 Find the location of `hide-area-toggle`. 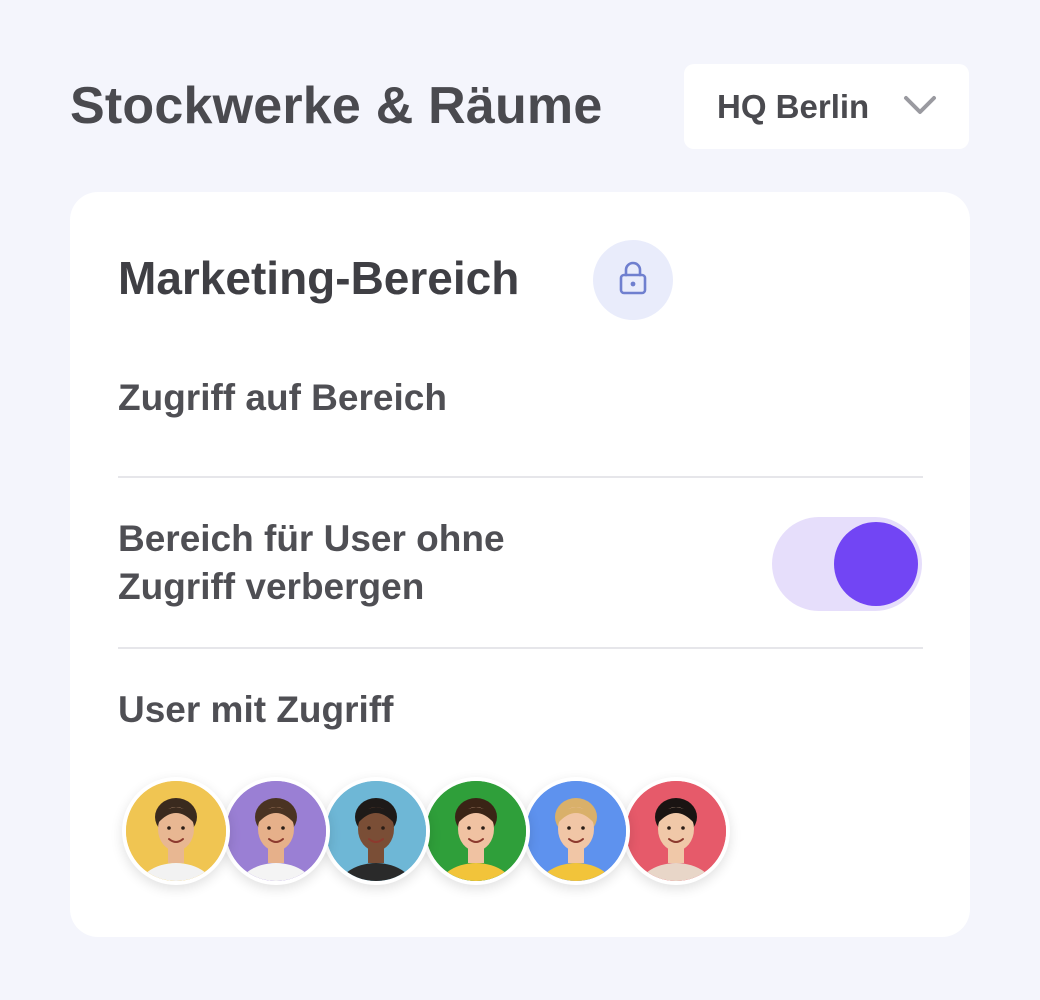

hide-area-toggle is located at coordinates (847, 564).